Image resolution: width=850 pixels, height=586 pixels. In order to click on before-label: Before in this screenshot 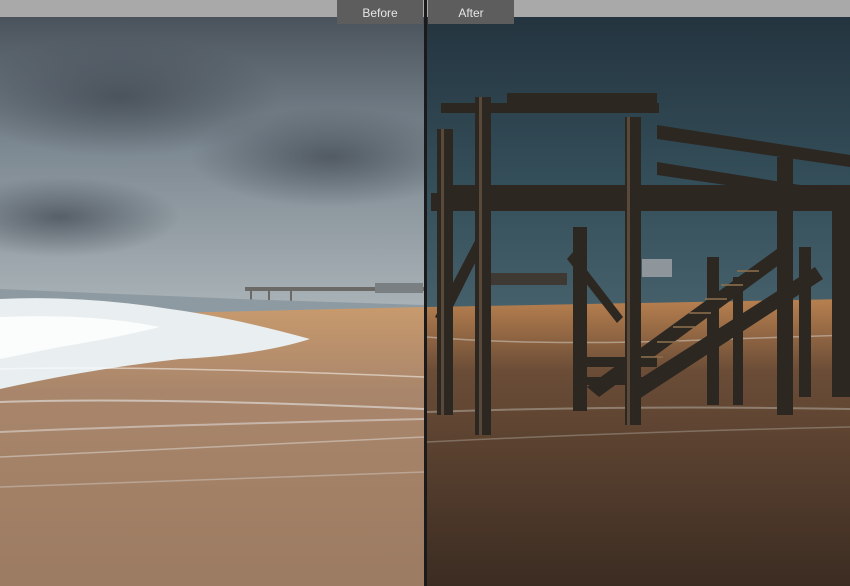, I will do `click(380, 12)`.